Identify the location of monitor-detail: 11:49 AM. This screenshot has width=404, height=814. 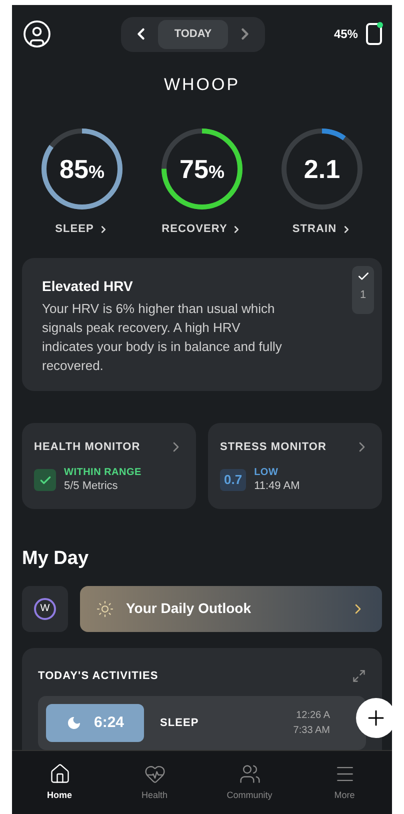
(277, 487).